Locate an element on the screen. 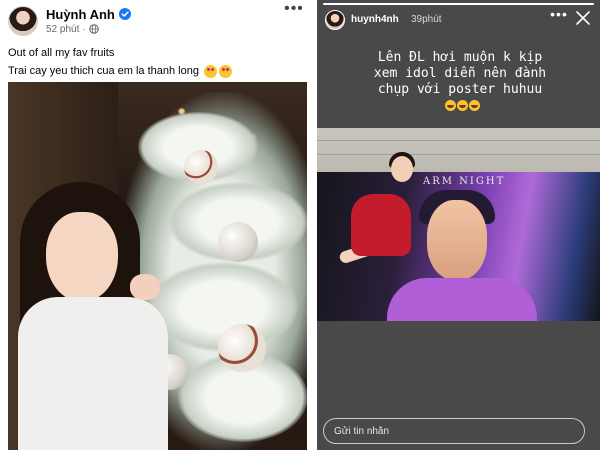  close-icon is located at coordinates (583, 18).